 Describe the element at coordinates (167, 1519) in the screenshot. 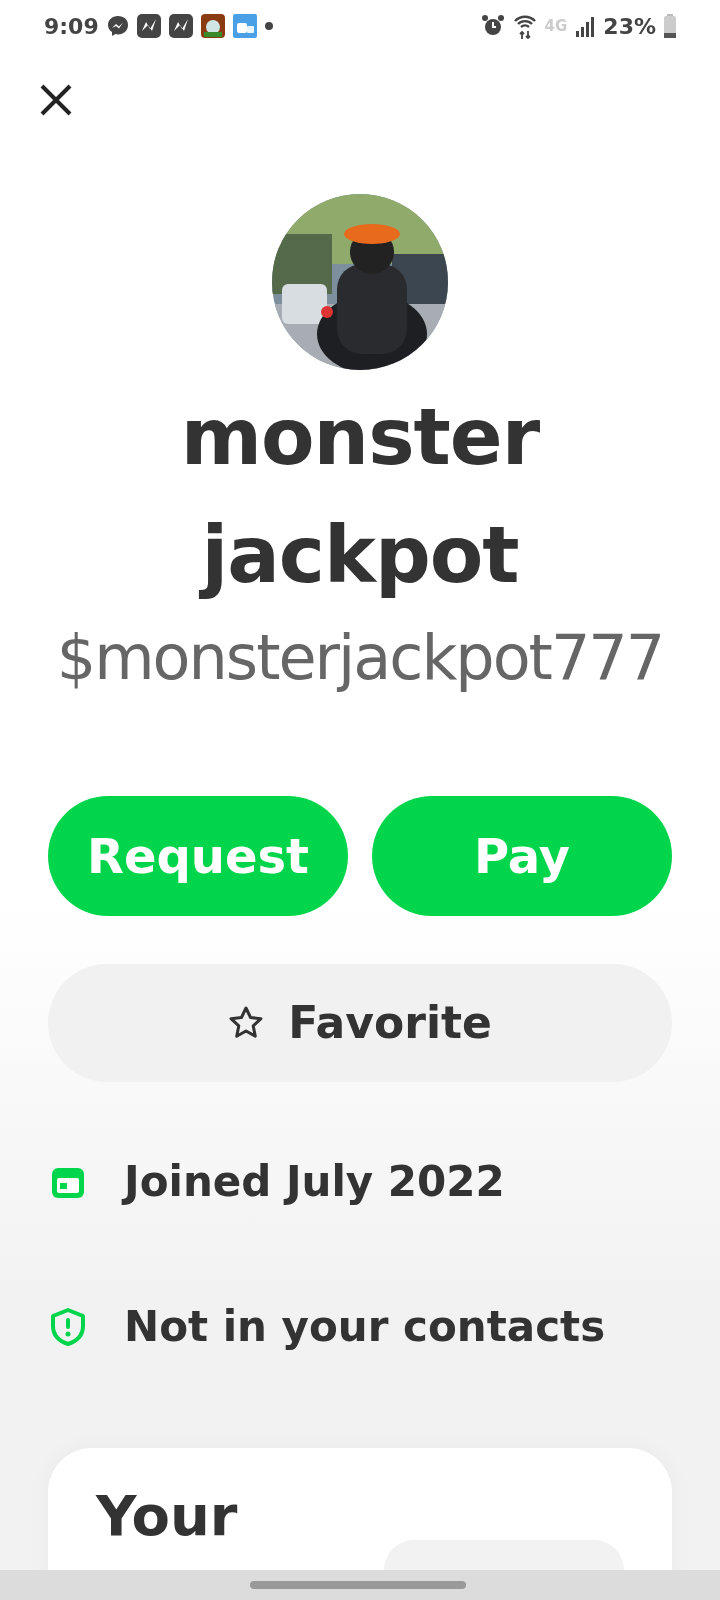

I see `card-title: Your` at that location.